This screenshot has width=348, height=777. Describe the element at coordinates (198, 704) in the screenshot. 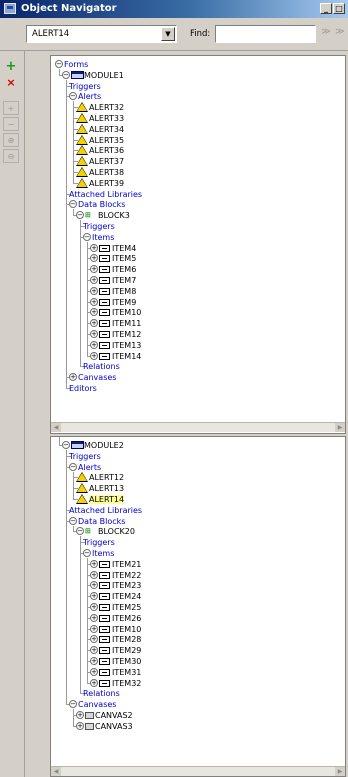

I see `tree-node: − Canvases` at that location.